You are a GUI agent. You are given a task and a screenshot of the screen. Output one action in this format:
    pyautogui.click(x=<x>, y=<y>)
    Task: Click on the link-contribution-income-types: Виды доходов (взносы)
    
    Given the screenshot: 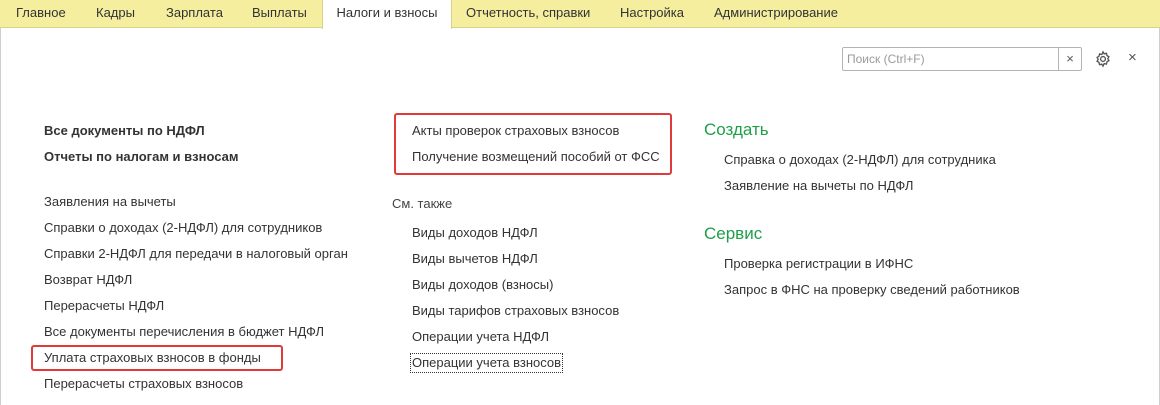 What is the action you would take?
    pyautogui.click(x=482, y=285)
    